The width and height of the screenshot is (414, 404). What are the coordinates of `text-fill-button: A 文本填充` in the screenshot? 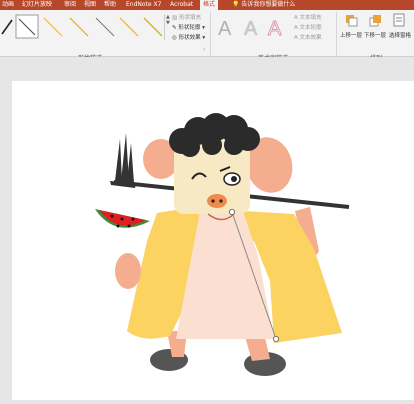 It's located at (308, 17).